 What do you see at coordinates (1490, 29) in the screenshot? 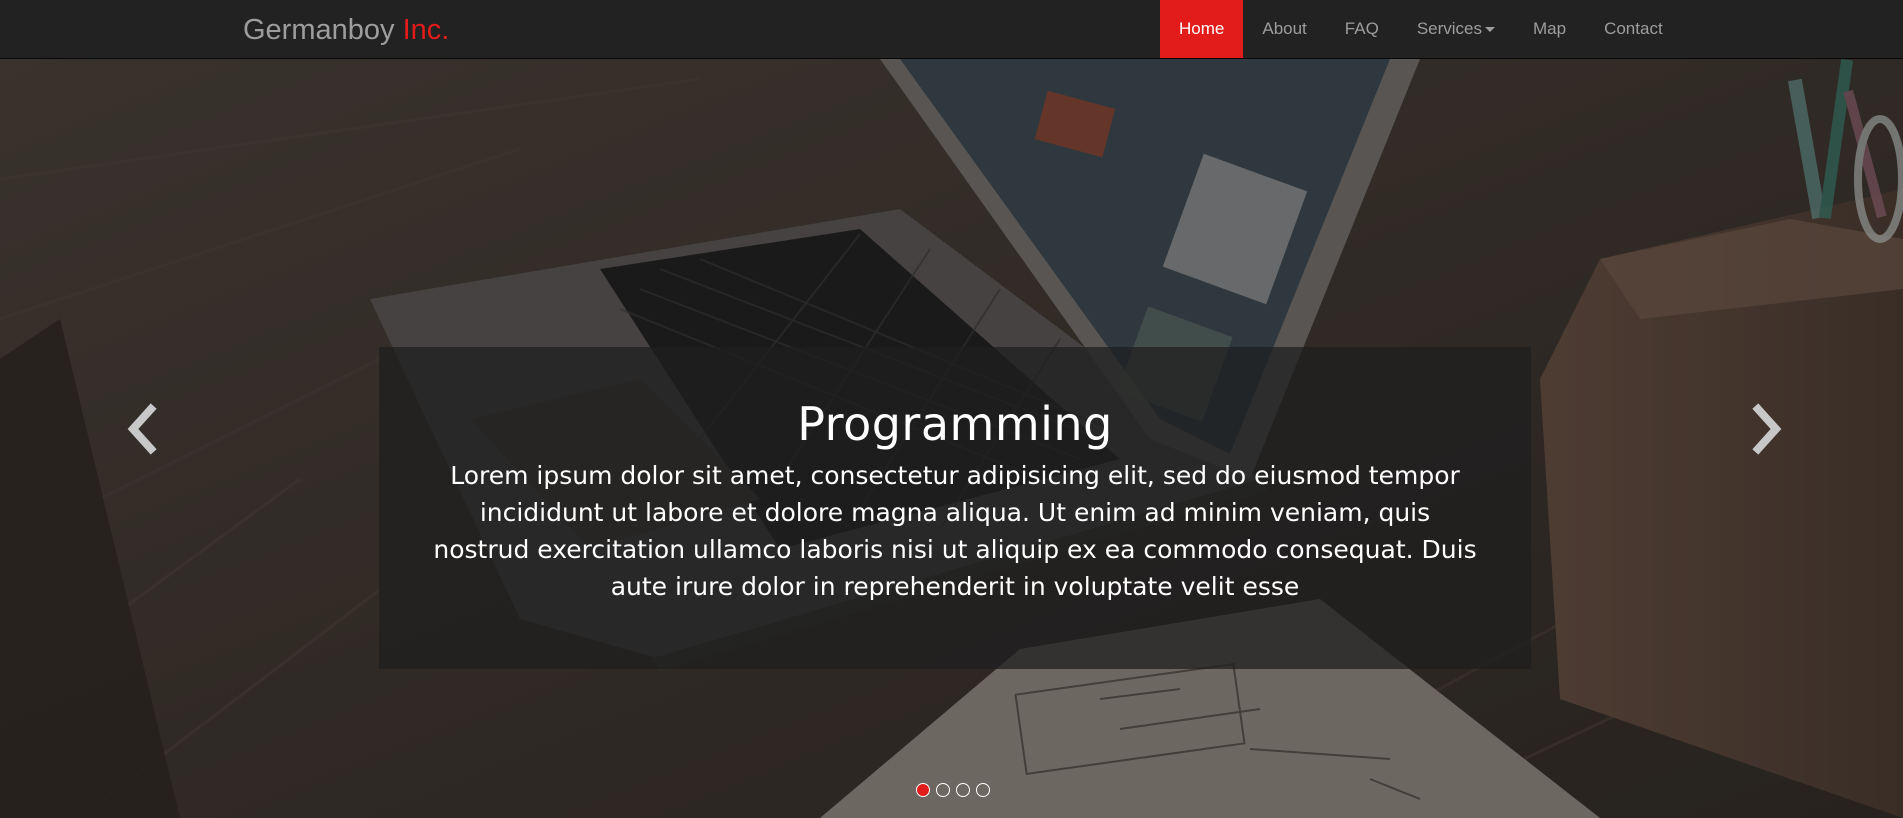
I see `caret-down-icon` at bounding box center [1490, 29].